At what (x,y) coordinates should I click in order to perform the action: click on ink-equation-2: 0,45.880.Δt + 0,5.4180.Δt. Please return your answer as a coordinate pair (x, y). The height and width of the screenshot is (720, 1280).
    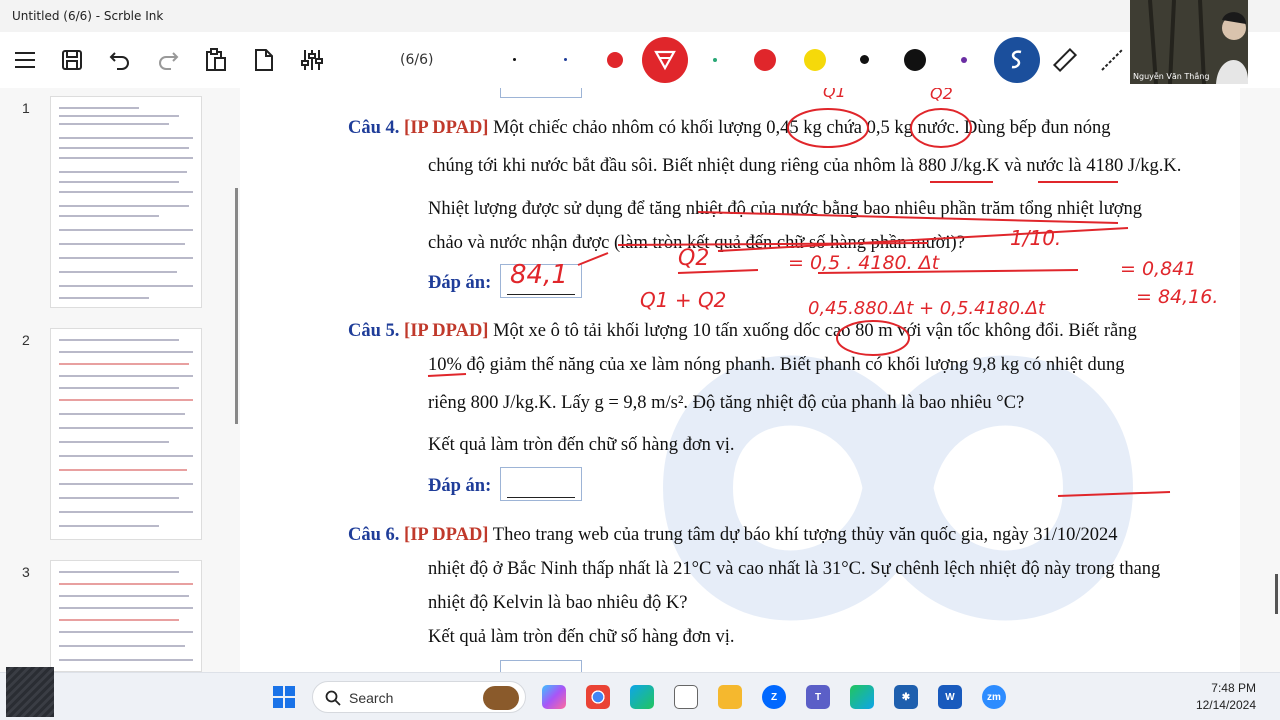
    Looking at the image, I should click on (927, 308).